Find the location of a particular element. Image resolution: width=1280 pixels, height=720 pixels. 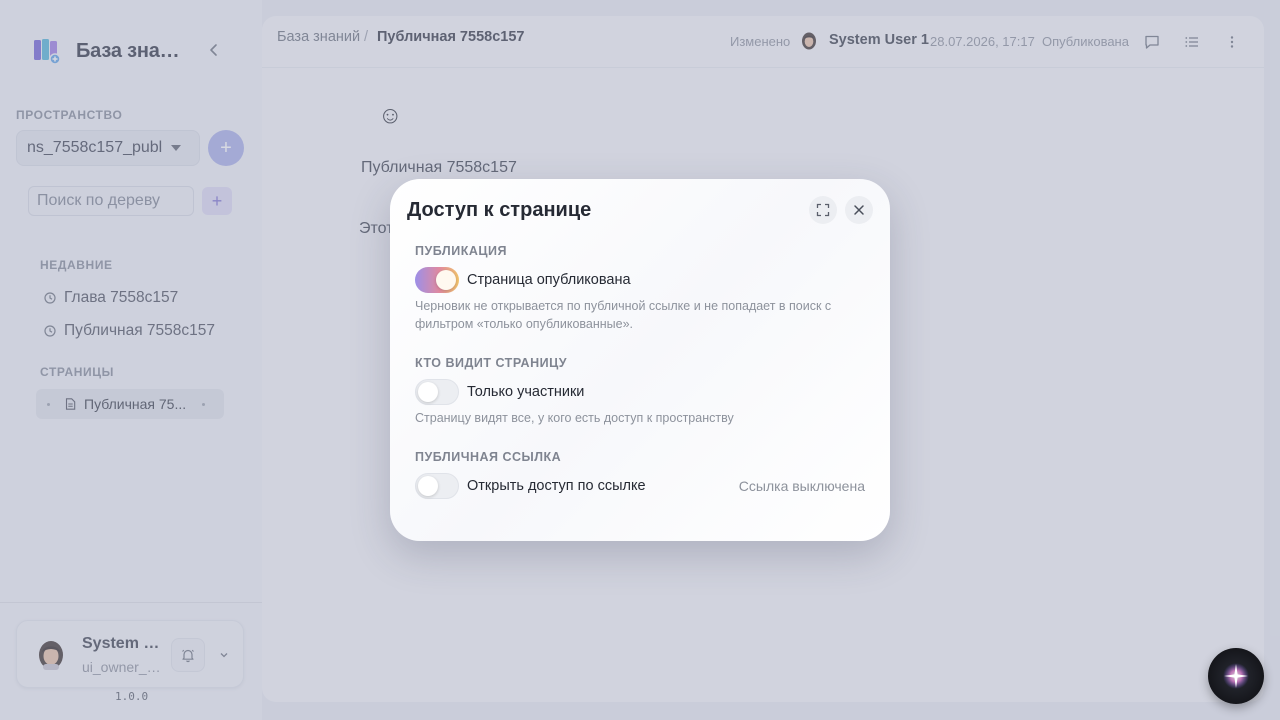

members-only-toggle is located at coordinates (437, 392).